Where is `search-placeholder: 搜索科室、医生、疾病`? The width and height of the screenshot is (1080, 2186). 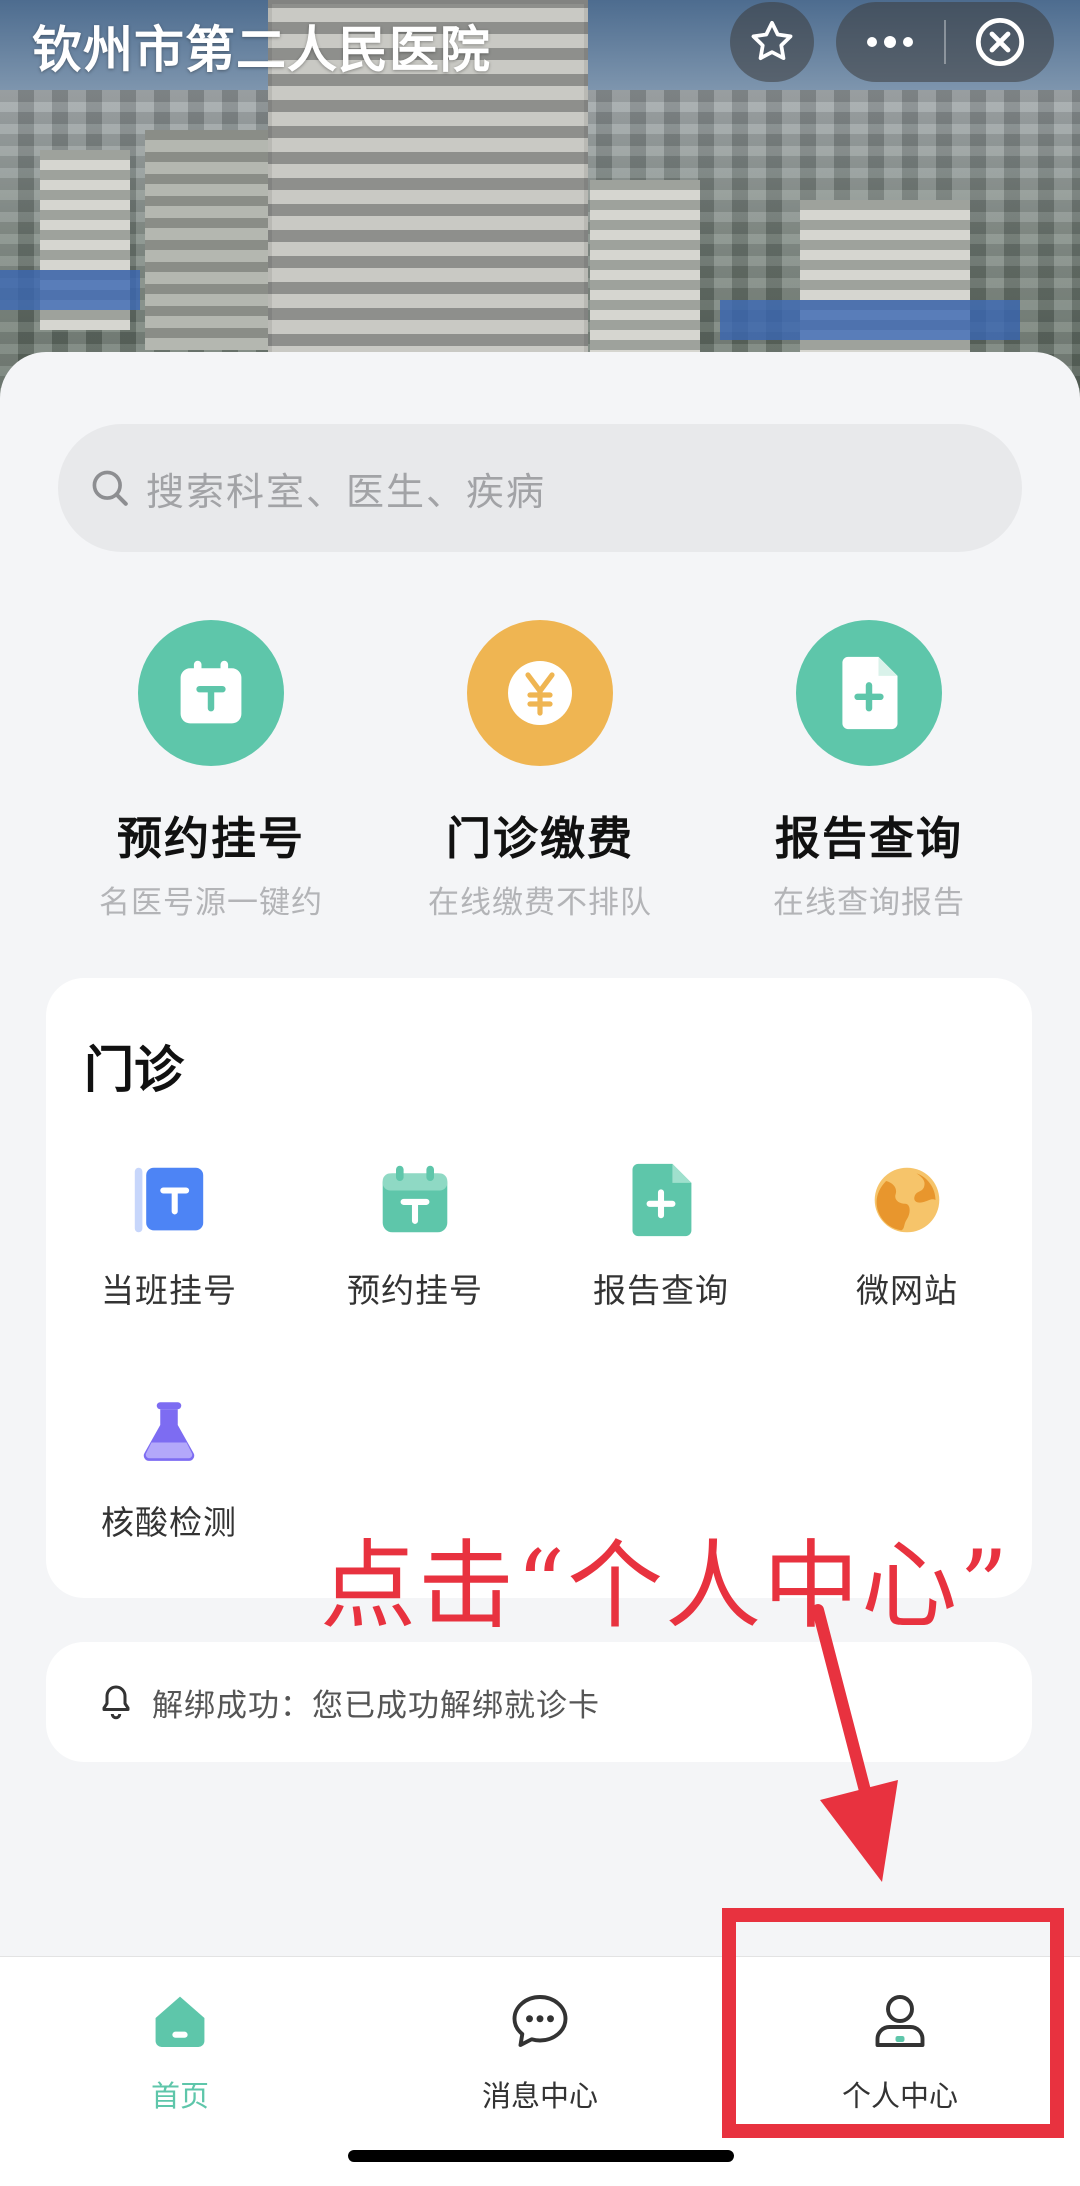
search-placeholder: 搜索科室、医生、疾病 is located at coordinates (346, 491).